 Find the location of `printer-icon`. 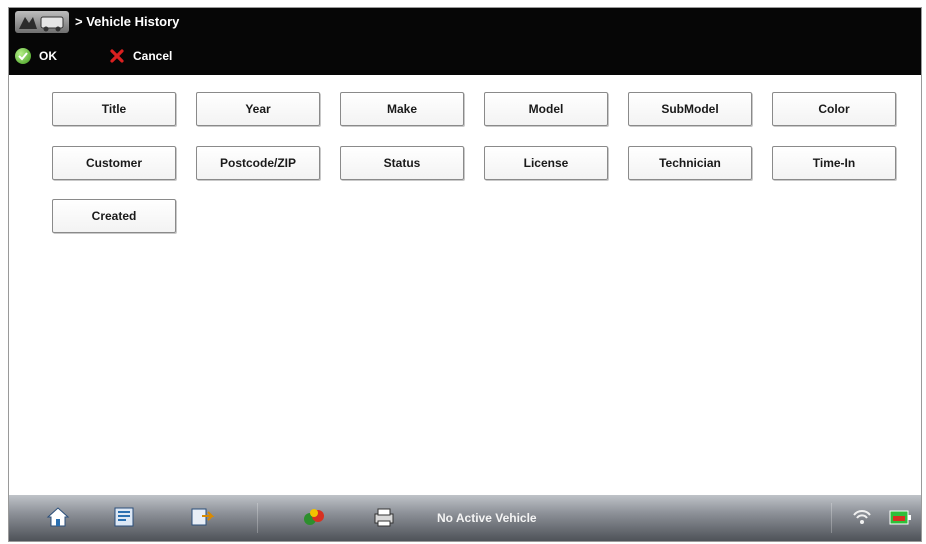

printer-icon is located at coordinates (384, 517).